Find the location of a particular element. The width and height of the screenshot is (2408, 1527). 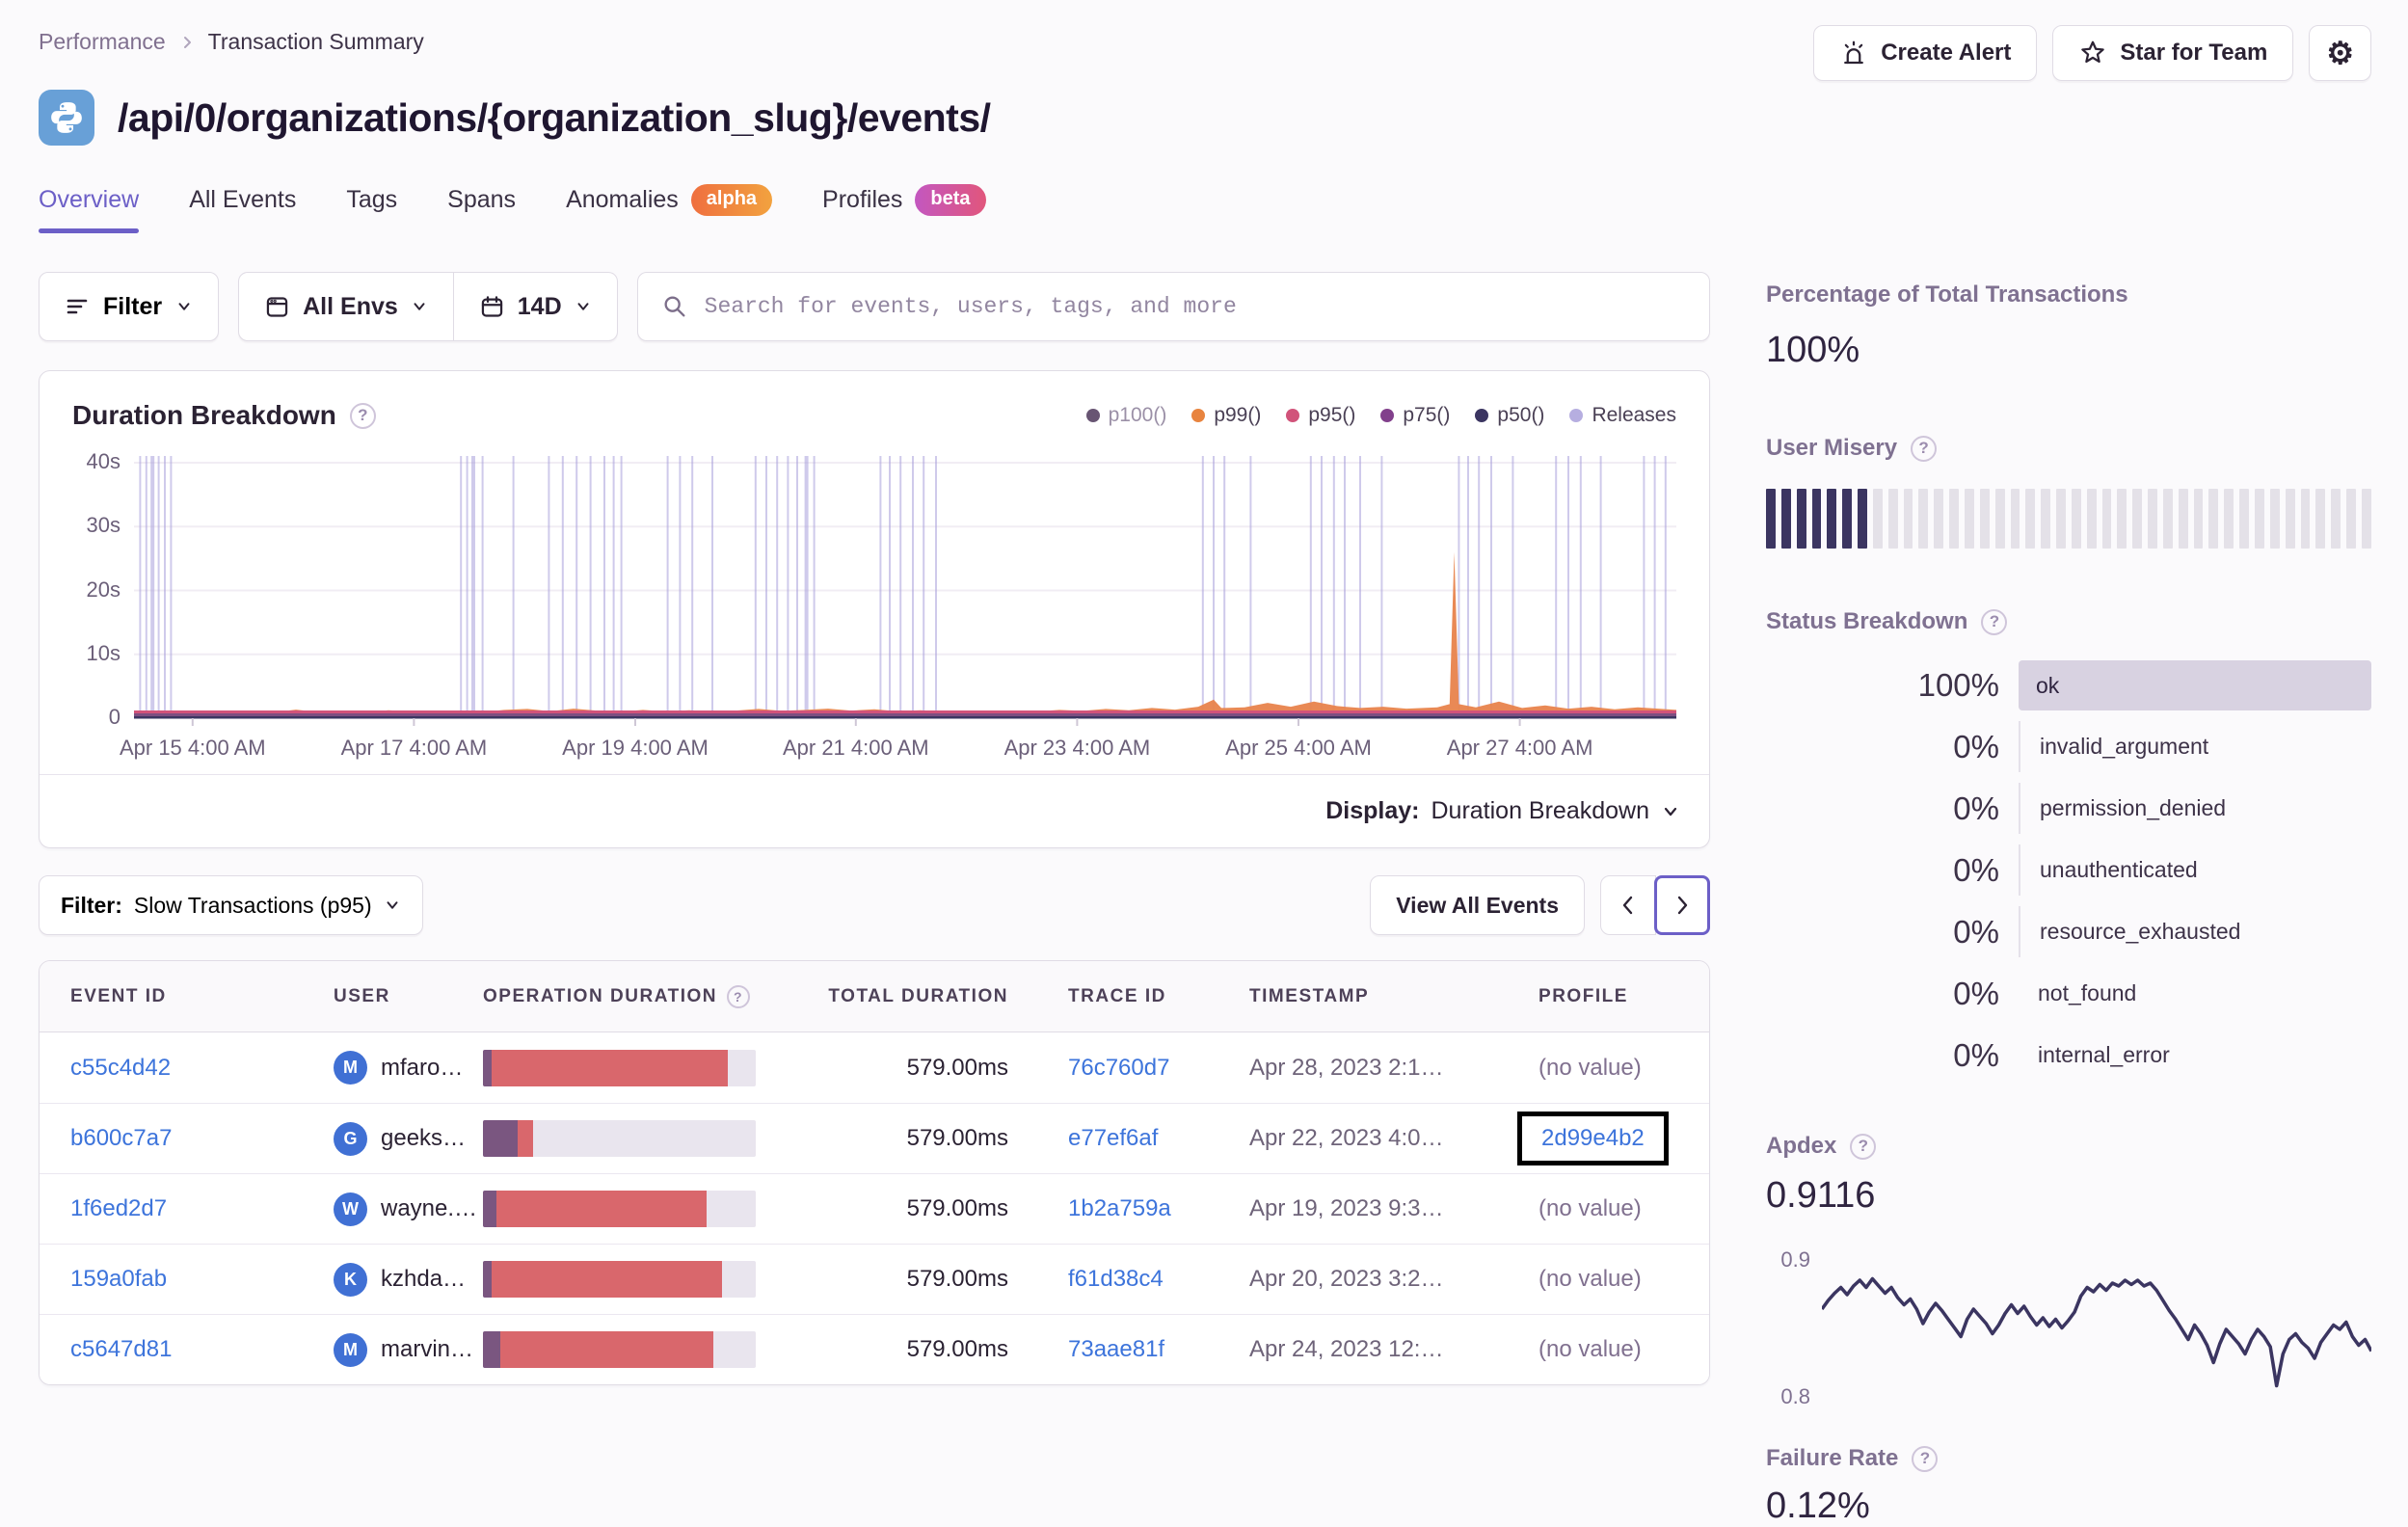

y-axis-tick-label: 10s is located at coordinates (103, 652).